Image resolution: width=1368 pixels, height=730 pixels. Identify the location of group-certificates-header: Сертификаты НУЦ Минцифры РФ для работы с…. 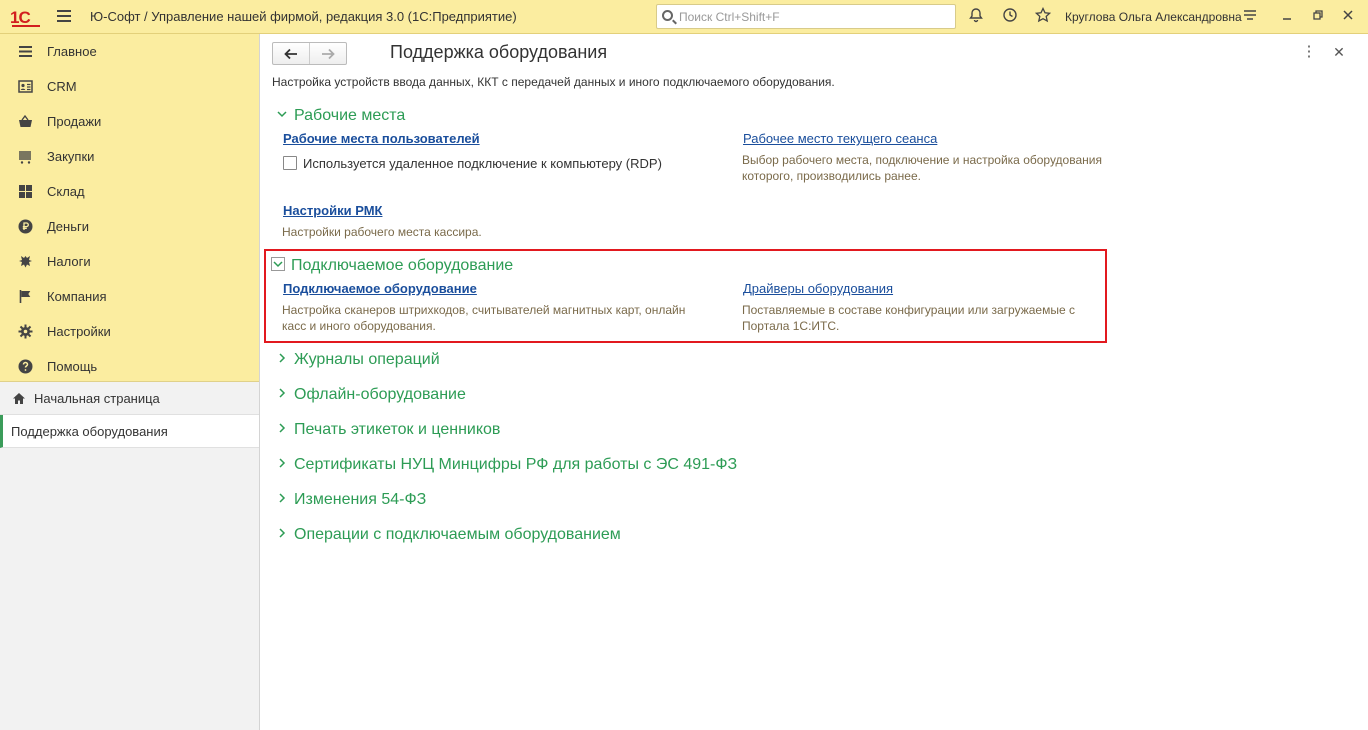
(506, 465).